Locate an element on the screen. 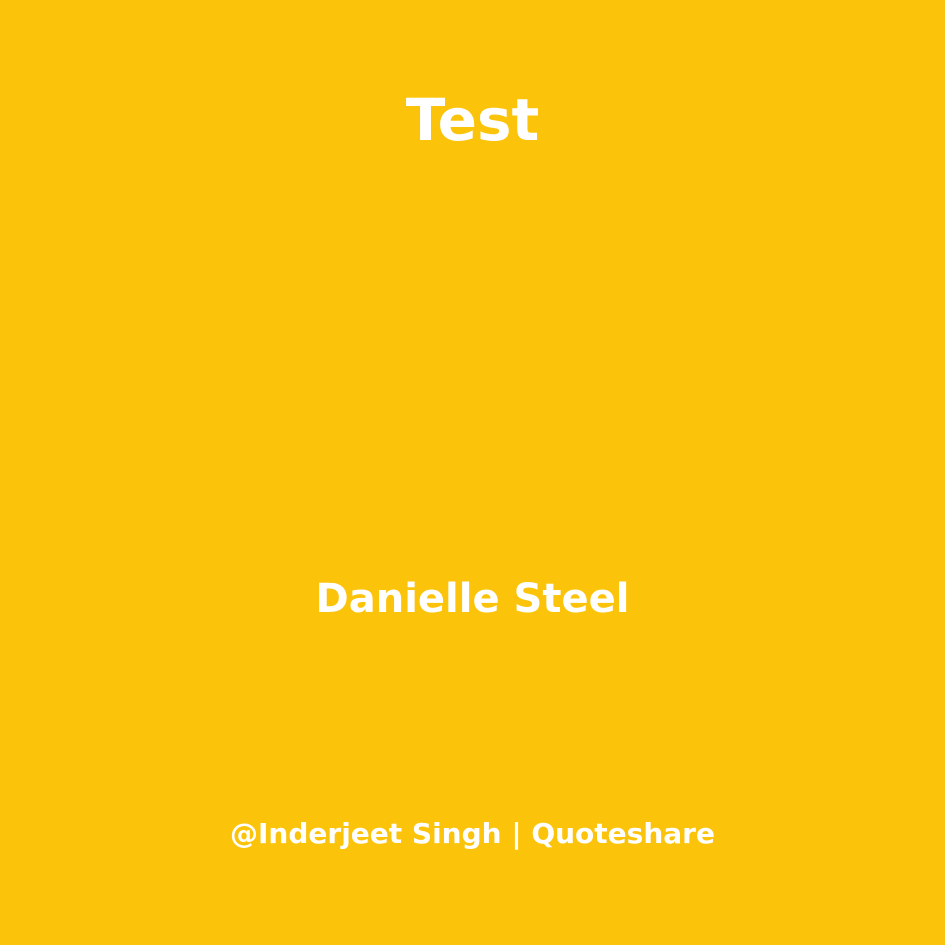 Image resolution: width=945 pixels, height=945 pixels. quote-text: Test is located at coordinates (472, 120).